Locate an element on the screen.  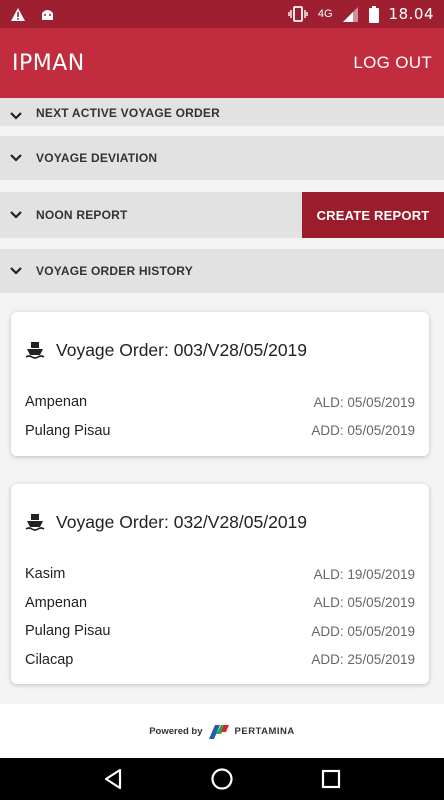
signal-icon is located at coordinates (350, 14).